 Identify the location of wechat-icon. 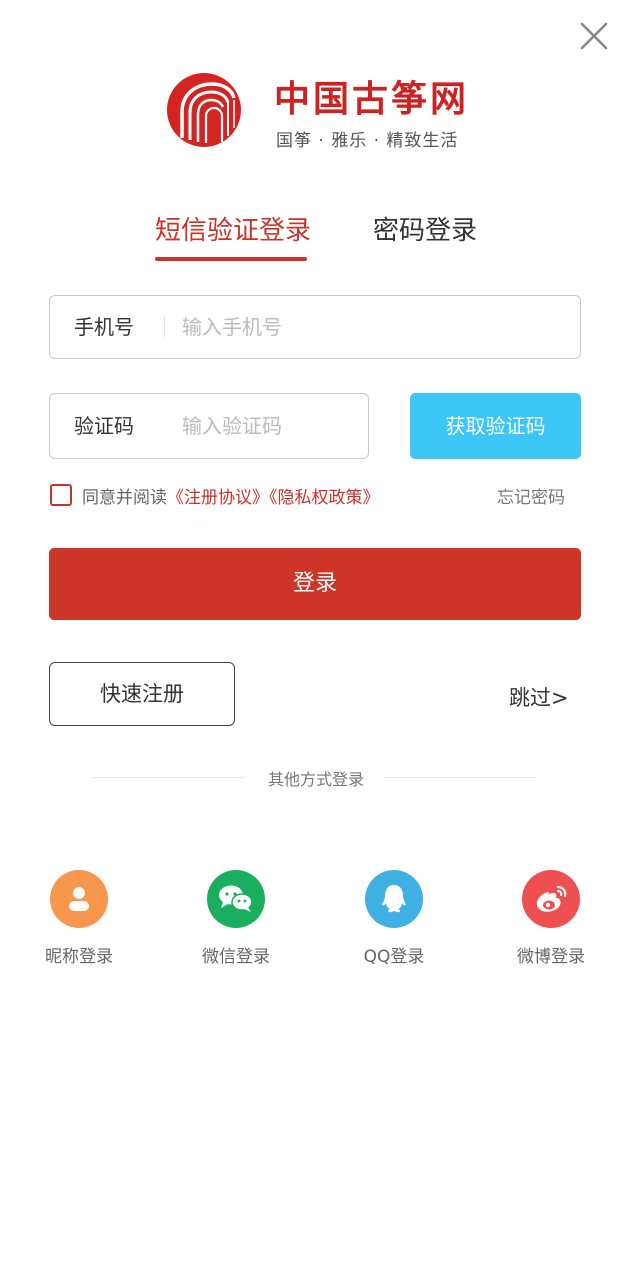
(236, 898).